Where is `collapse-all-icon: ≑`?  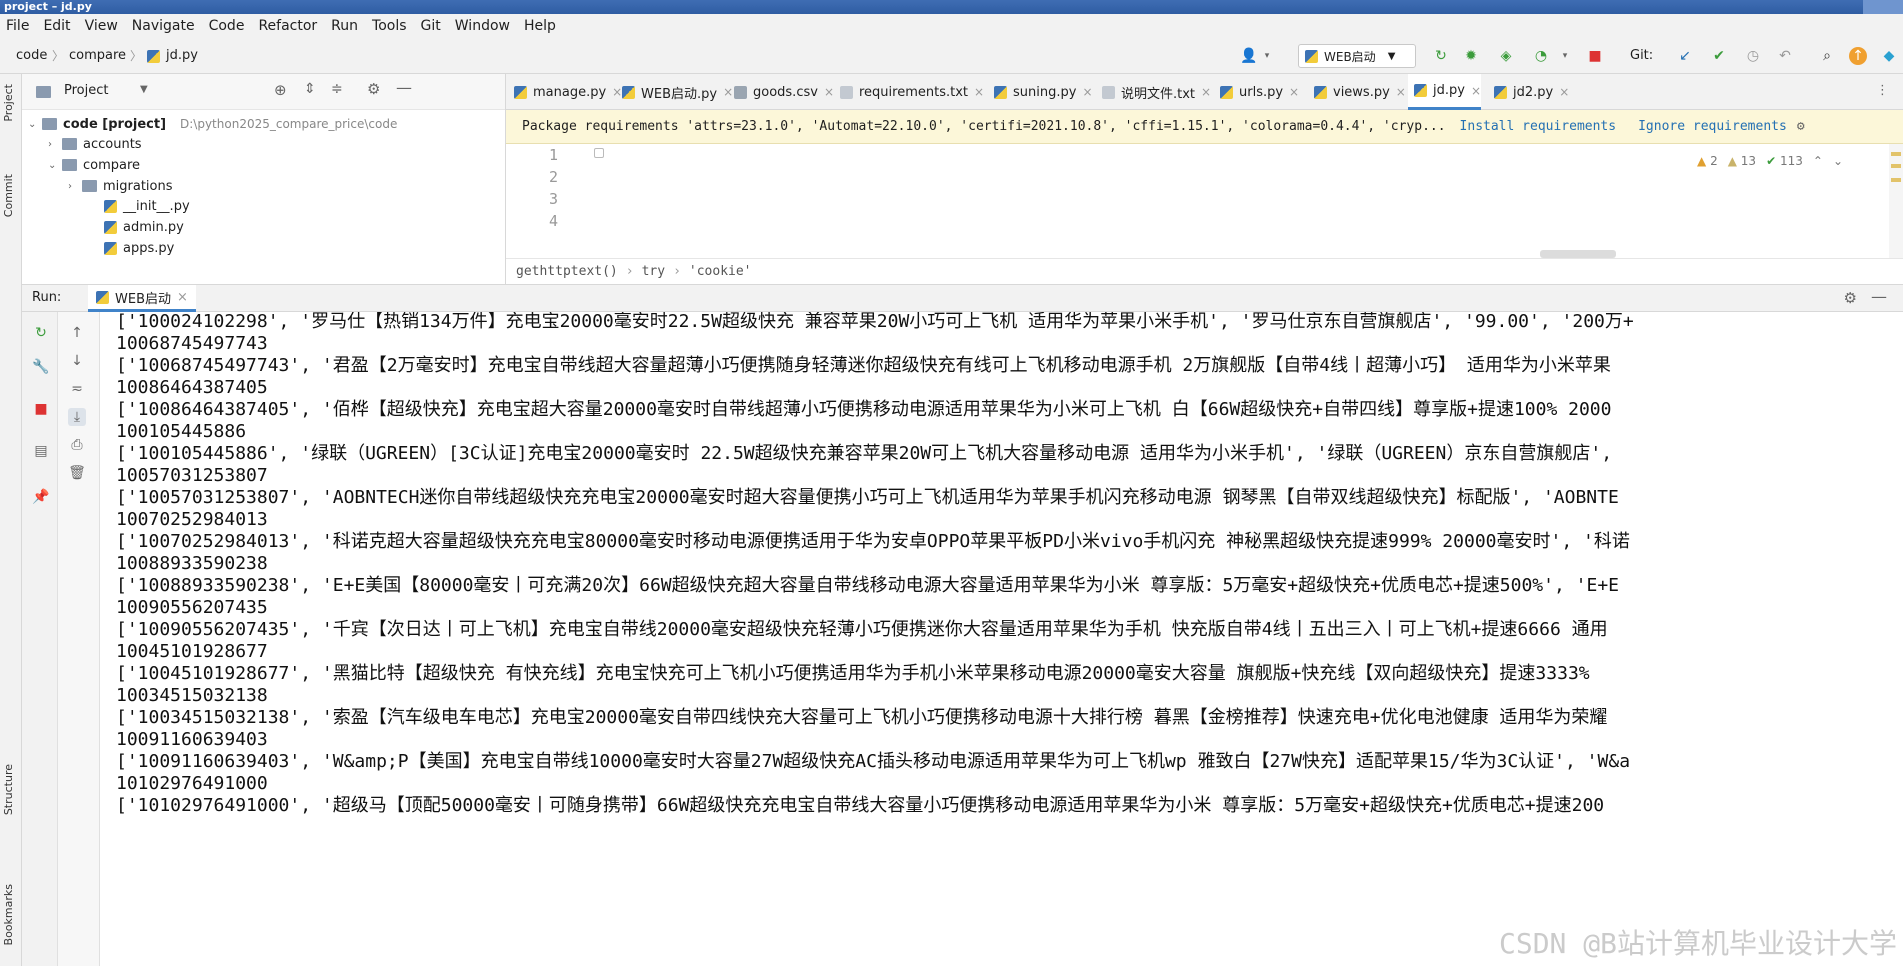 collapse-all-icon: ≑ is located at coordinates (337, 89).